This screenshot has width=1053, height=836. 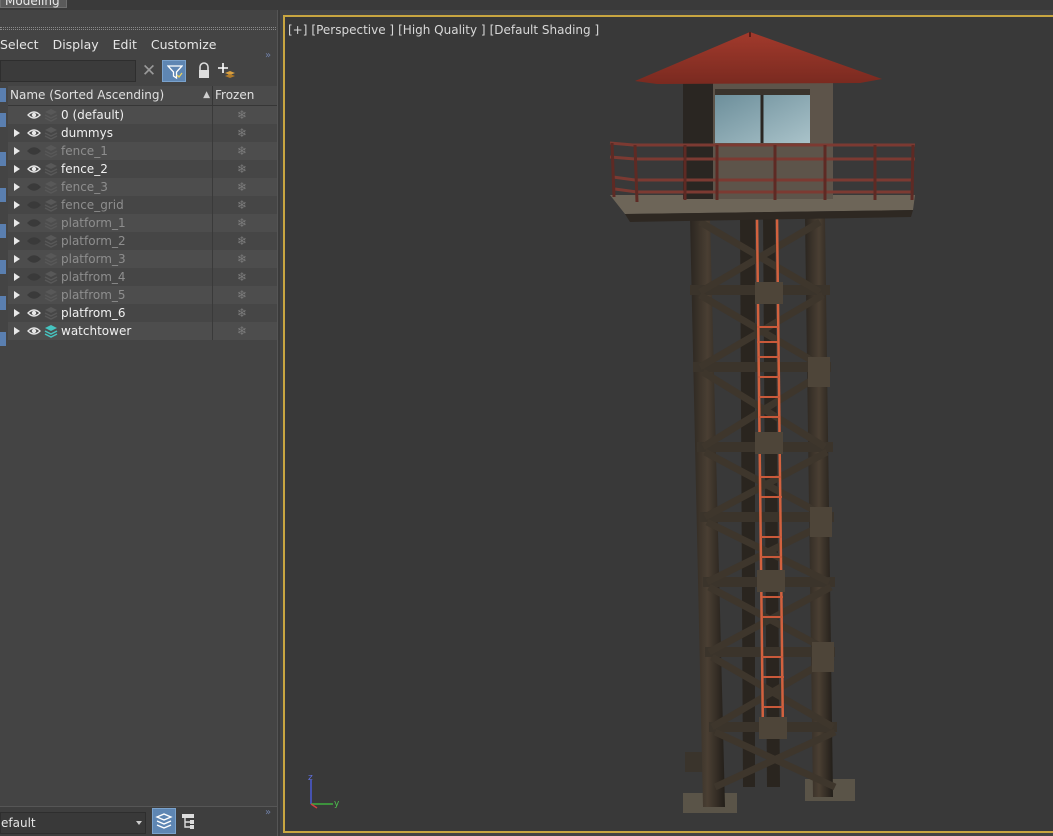 I want to click on sort-by-hierarchy-button, so click(x=189, y=821).